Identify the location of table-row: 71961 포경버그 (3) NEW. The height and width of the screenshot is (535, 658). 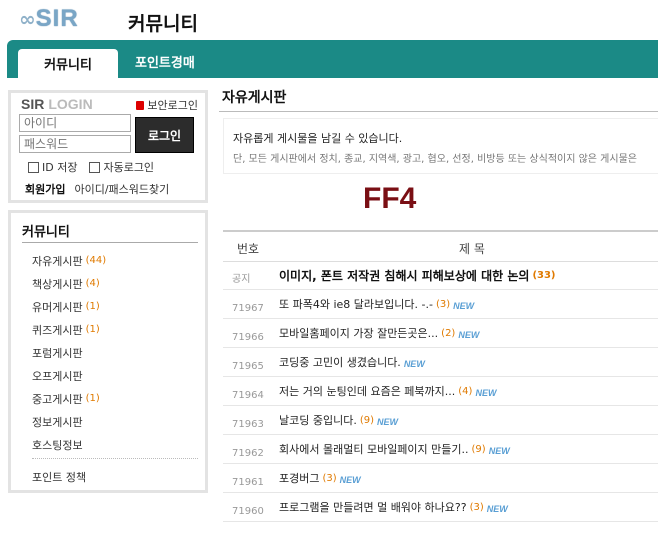
(440, 479).